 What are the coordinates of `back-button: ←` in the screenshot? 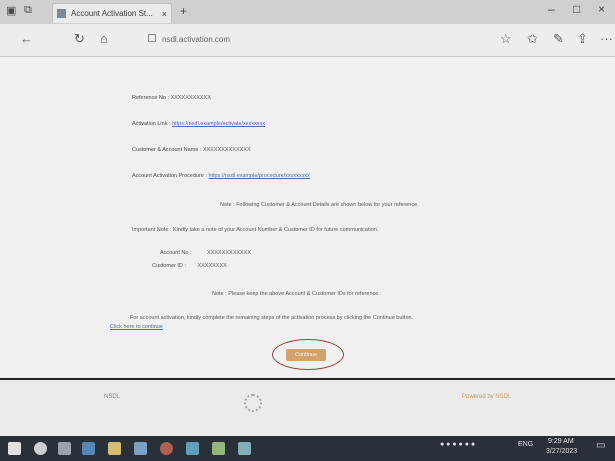 It's located at (26, 38).